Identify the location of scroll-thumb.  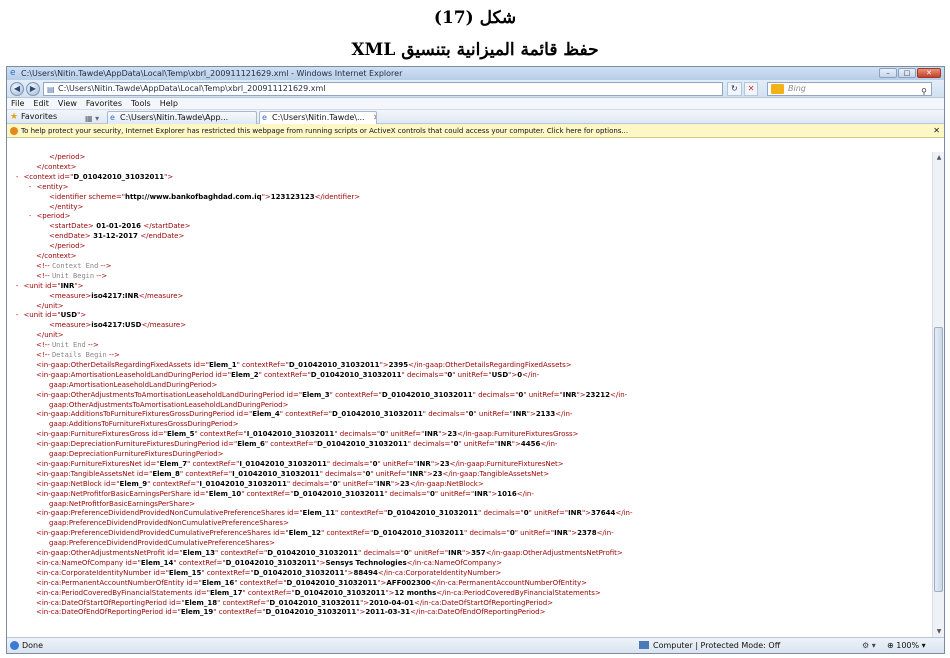
(938, 459).